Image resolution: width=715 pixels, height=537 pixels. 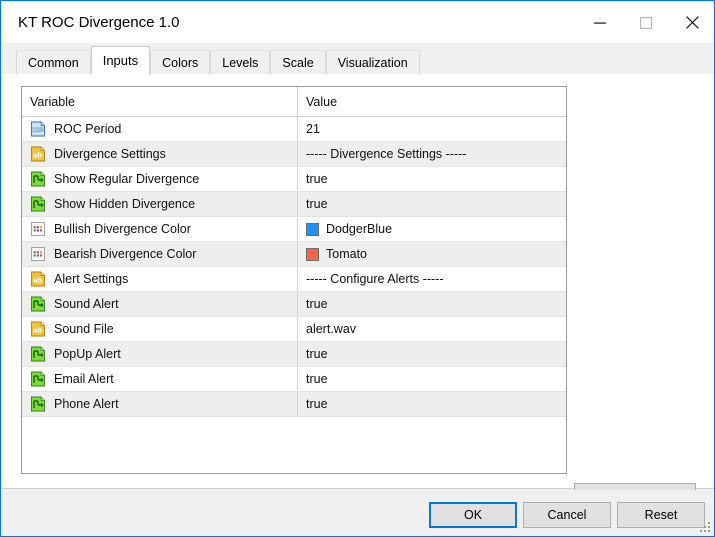 I want to click on maximize-icon, so click(x=646, y=22).